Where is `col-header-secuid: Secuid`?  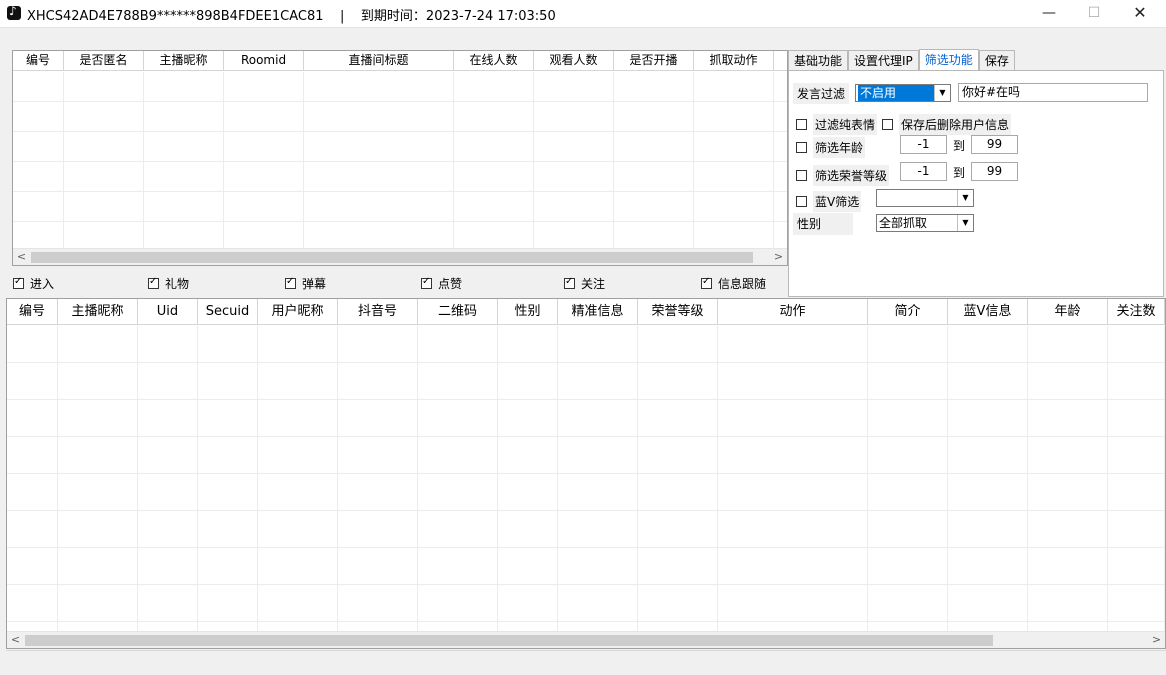
col-header-secuid: Secuid is located at coordinates (228, 311).